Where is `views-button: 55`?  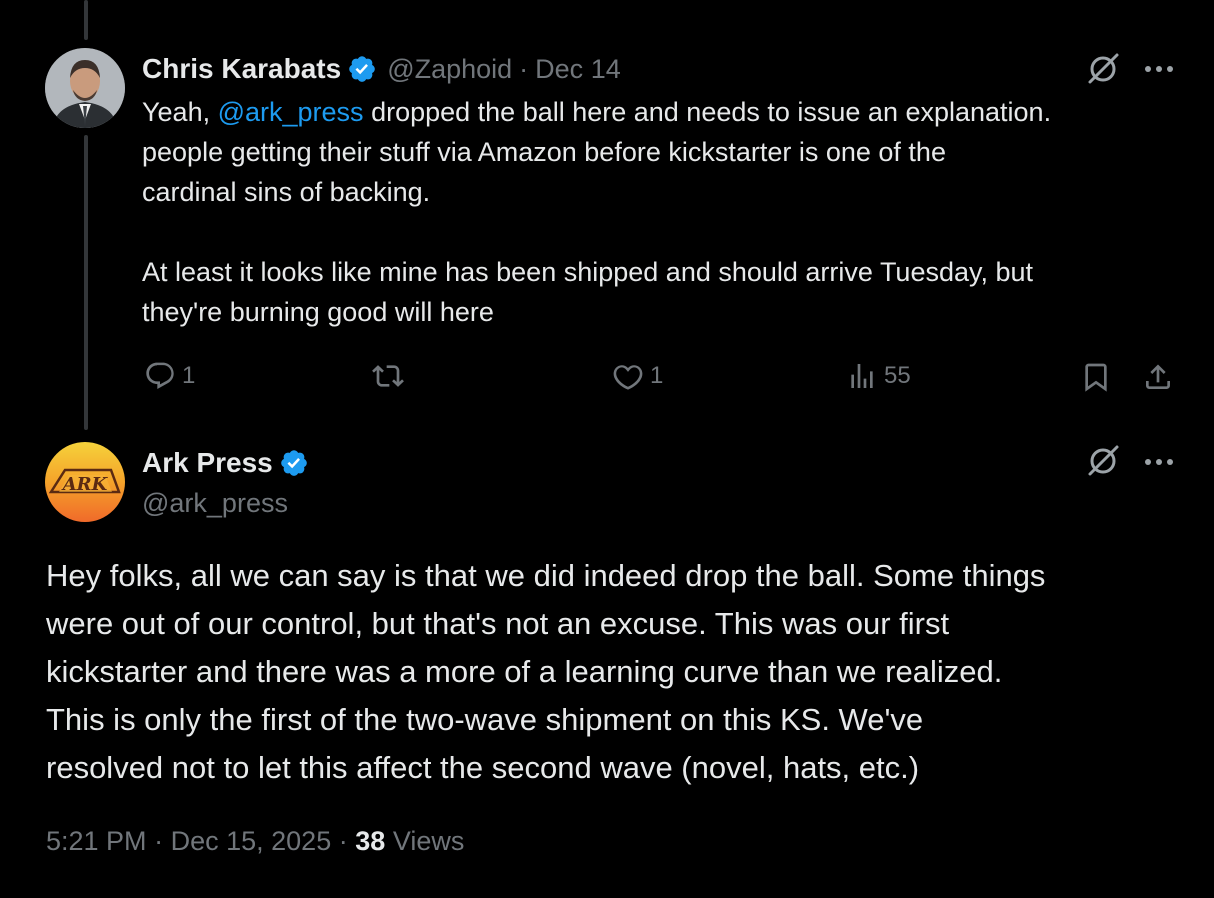 views-button: 55 is located at coordinates (878, 376).